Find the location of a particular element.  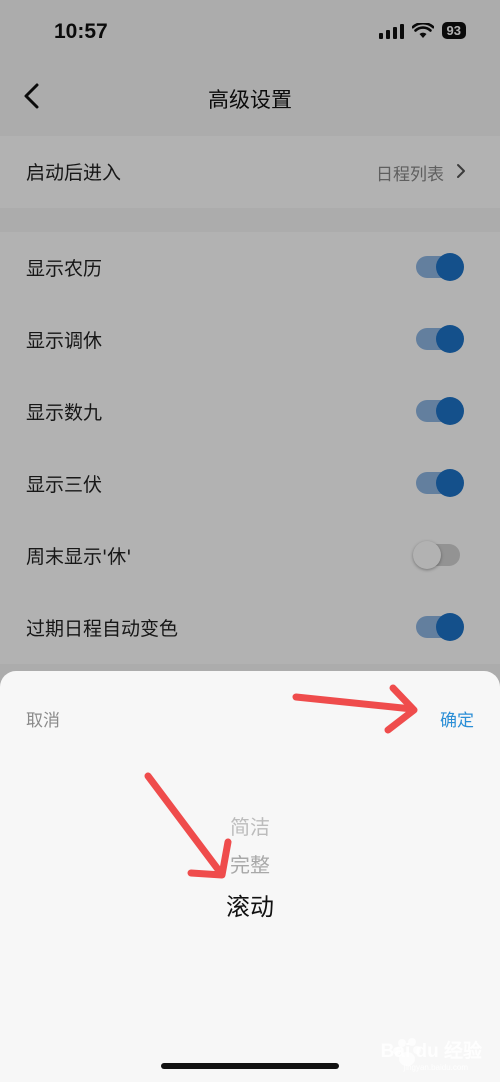

cancel-button: 取消 is located at coordinates (43, 718).